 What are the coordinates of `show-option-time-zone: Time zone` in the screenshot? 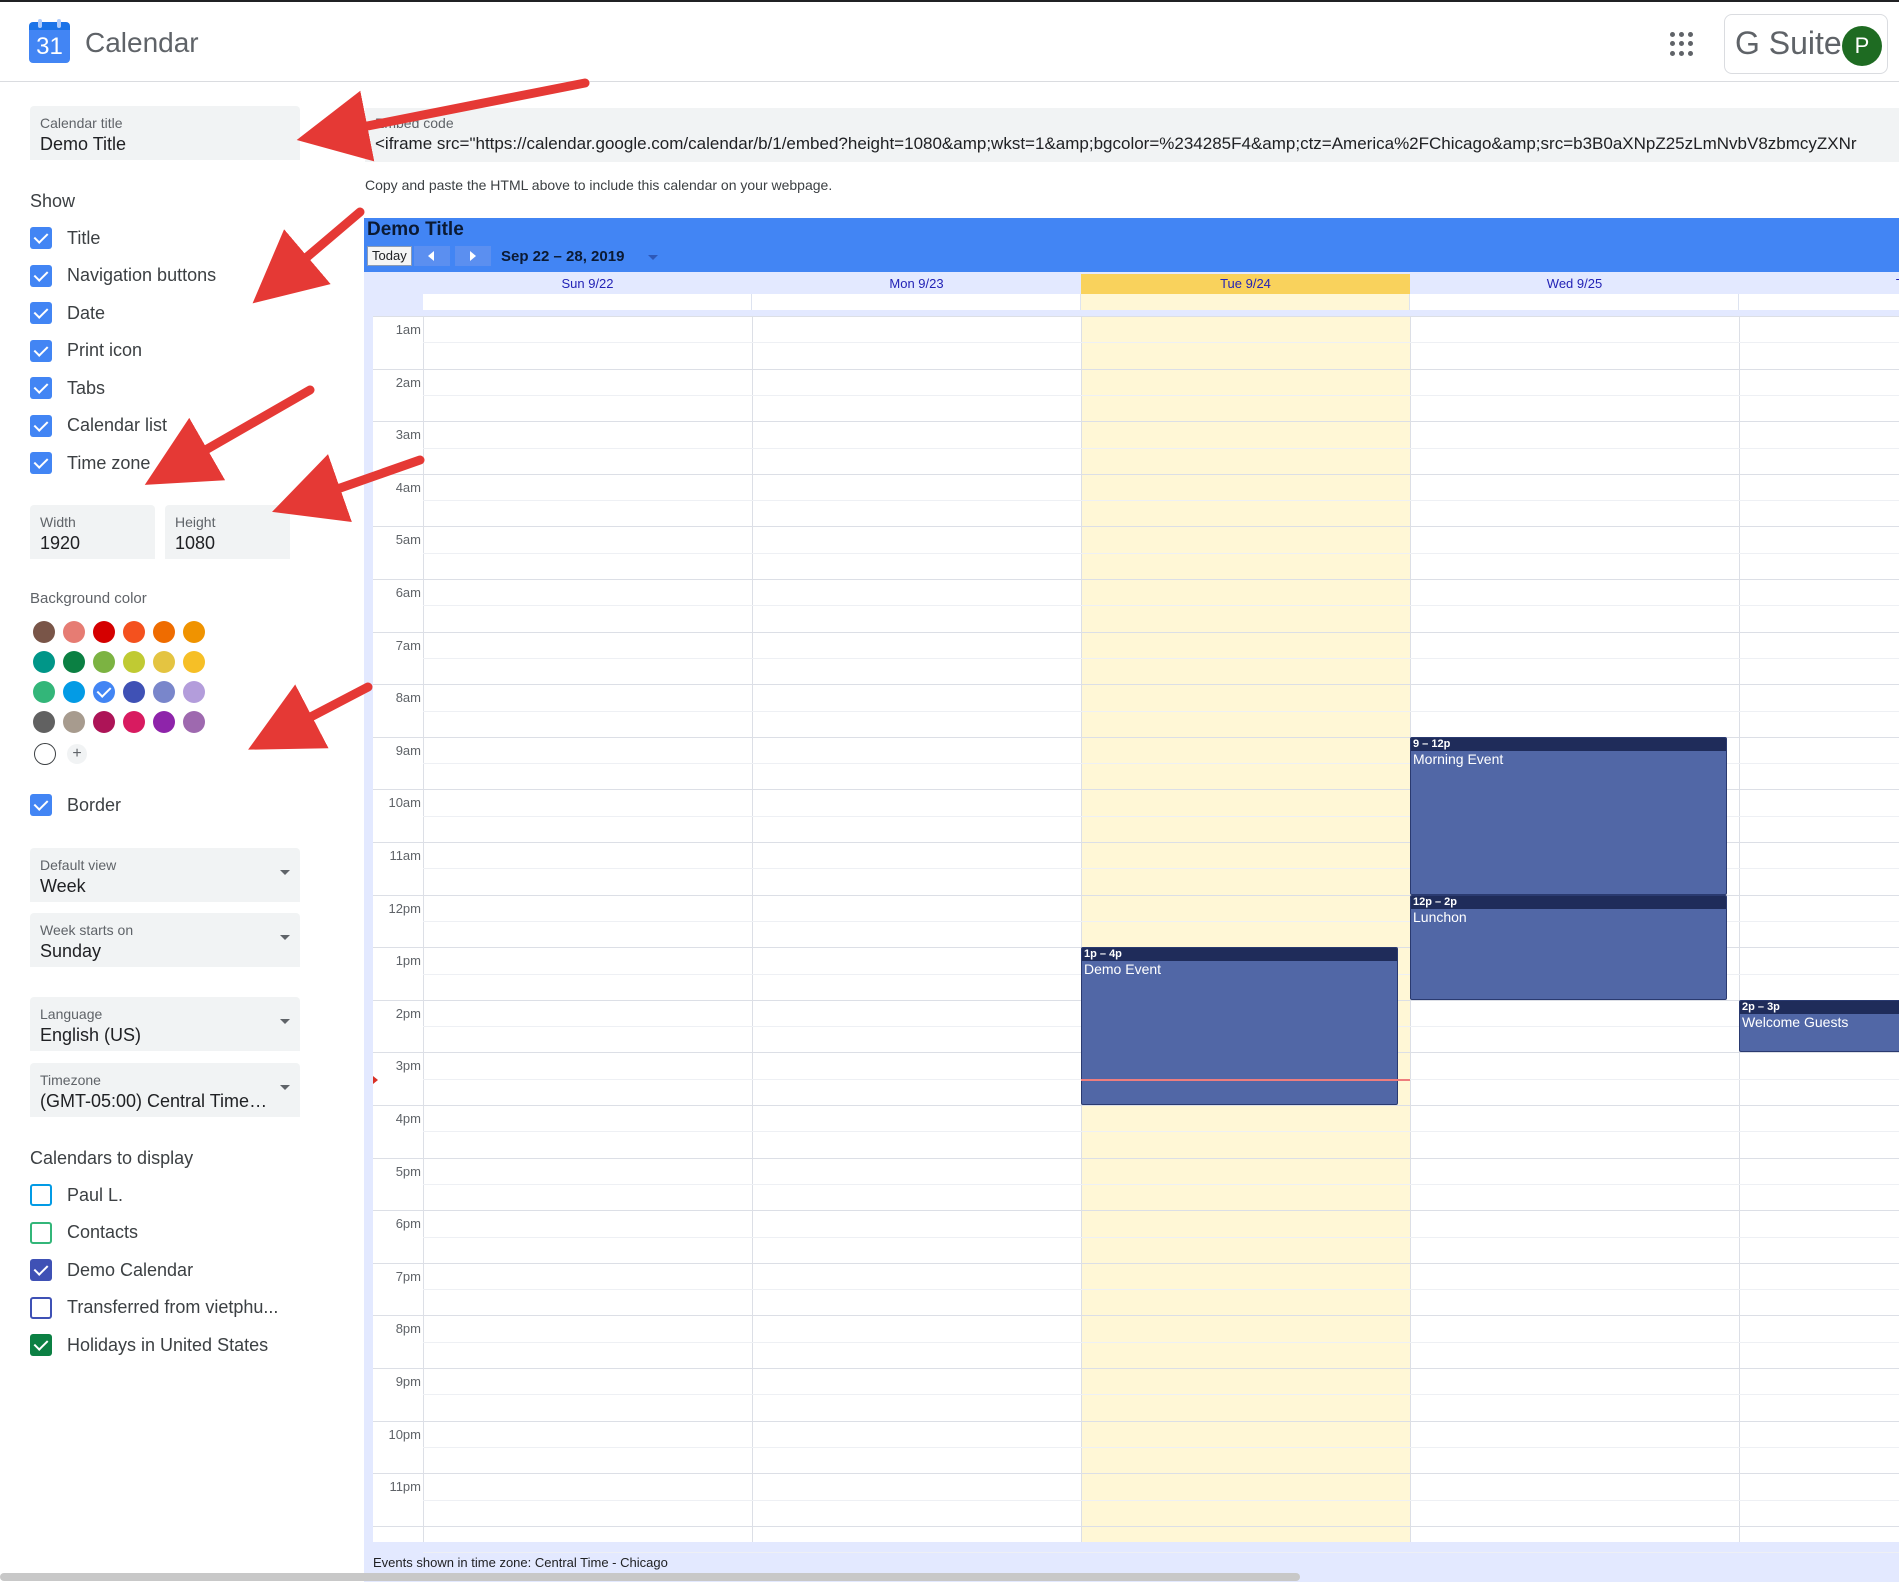 It's located at (90, 463).